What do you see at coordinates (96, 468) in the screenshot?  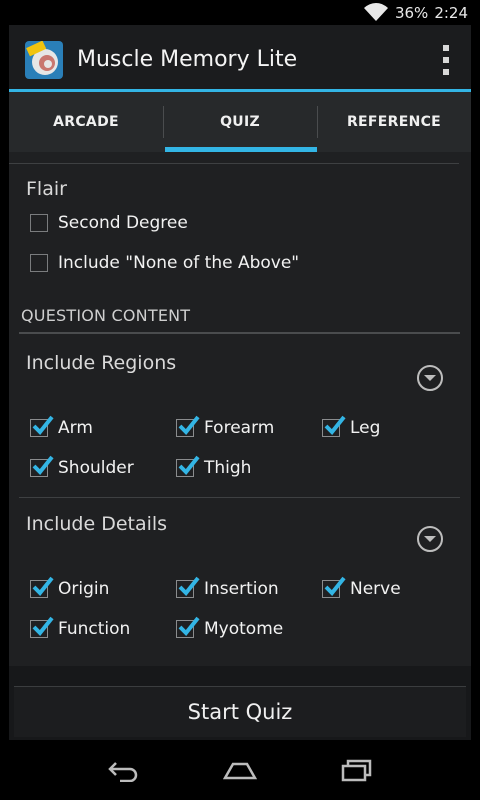 I see `option-label: Shoulder` at bounding box center [96, 468].